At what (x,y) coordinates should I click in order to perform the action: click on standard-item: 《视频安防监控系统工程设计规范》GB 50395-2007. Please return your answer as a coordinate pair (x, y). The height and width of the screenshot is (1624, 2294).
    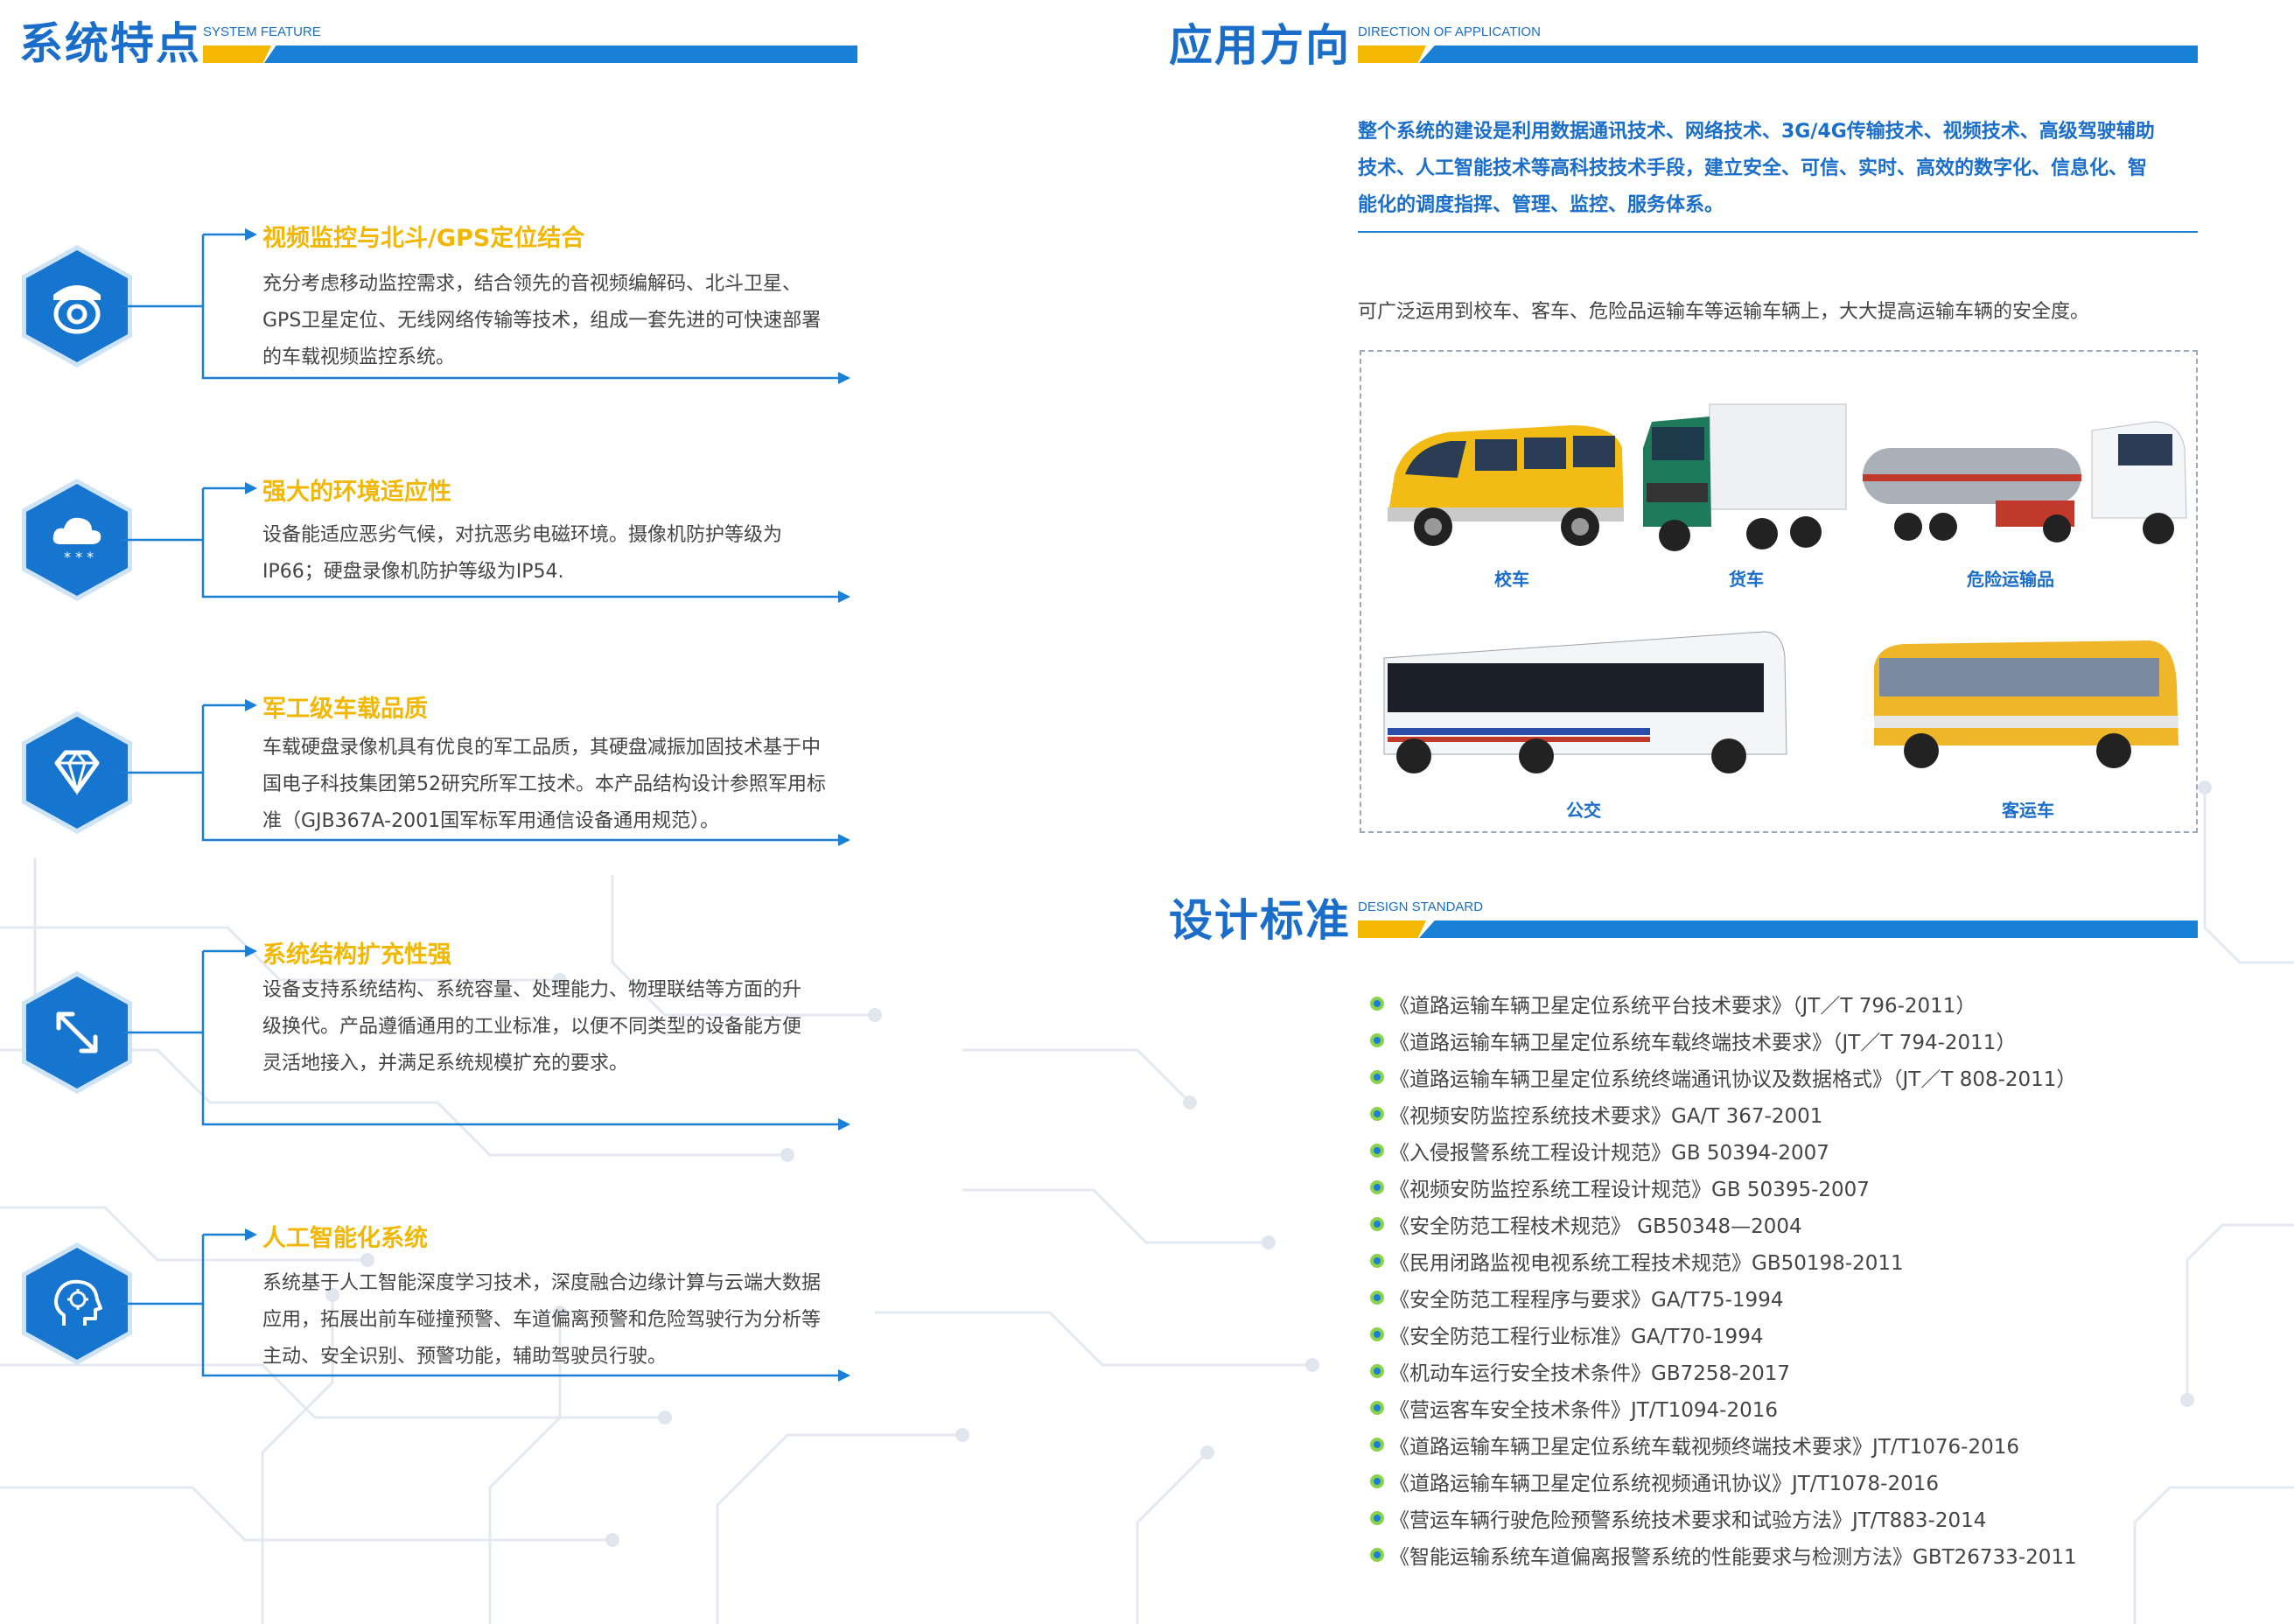
    Looking at the image, I should click on (1620, 1187).